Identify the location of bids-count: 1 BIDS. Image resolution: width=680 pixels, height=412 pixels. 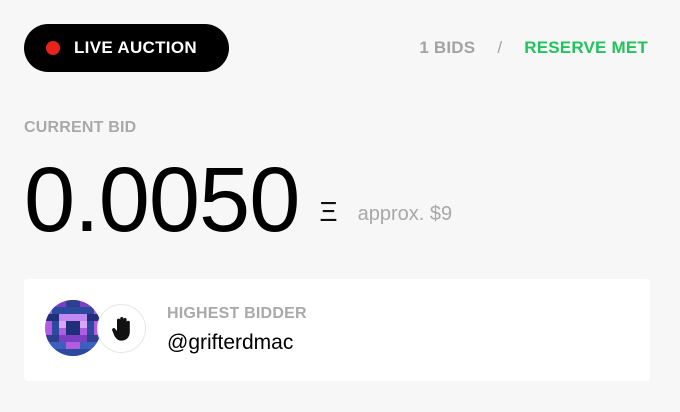
(447, 48).